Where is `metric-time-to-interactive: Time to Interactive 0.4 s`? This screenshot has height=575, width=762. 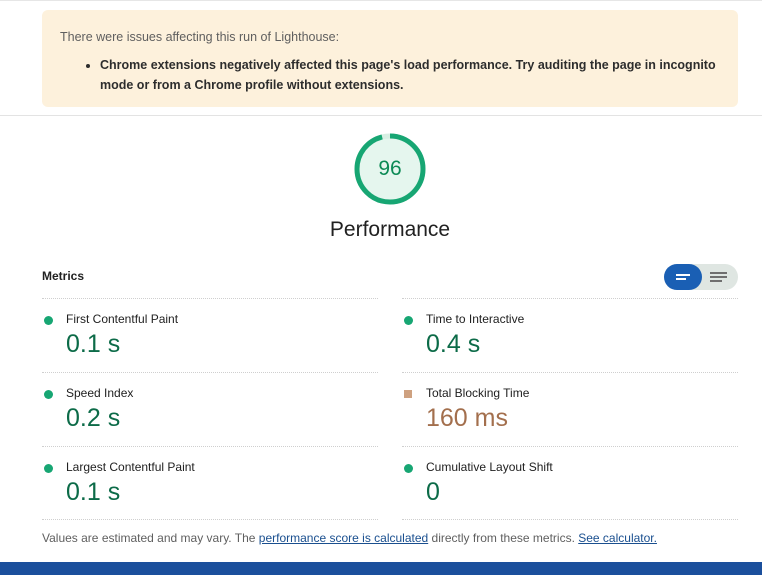 metric-time-to-interactive: Time to Interactive 0.4 s is located at coordinates (570, 337).